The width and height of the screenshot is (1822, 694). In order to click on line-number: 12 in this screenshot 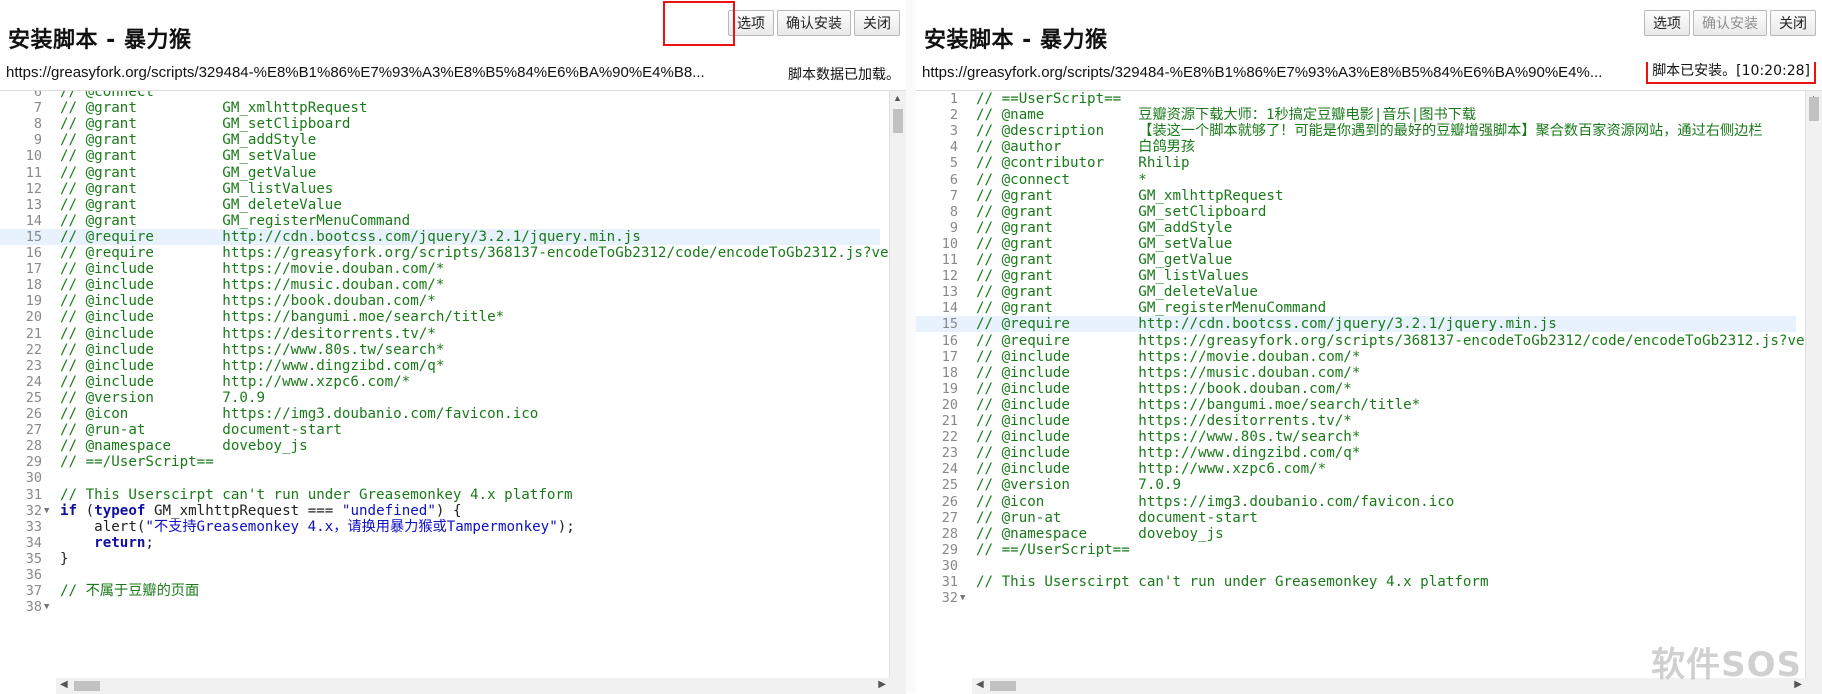, I will do `click(949, 276)`.